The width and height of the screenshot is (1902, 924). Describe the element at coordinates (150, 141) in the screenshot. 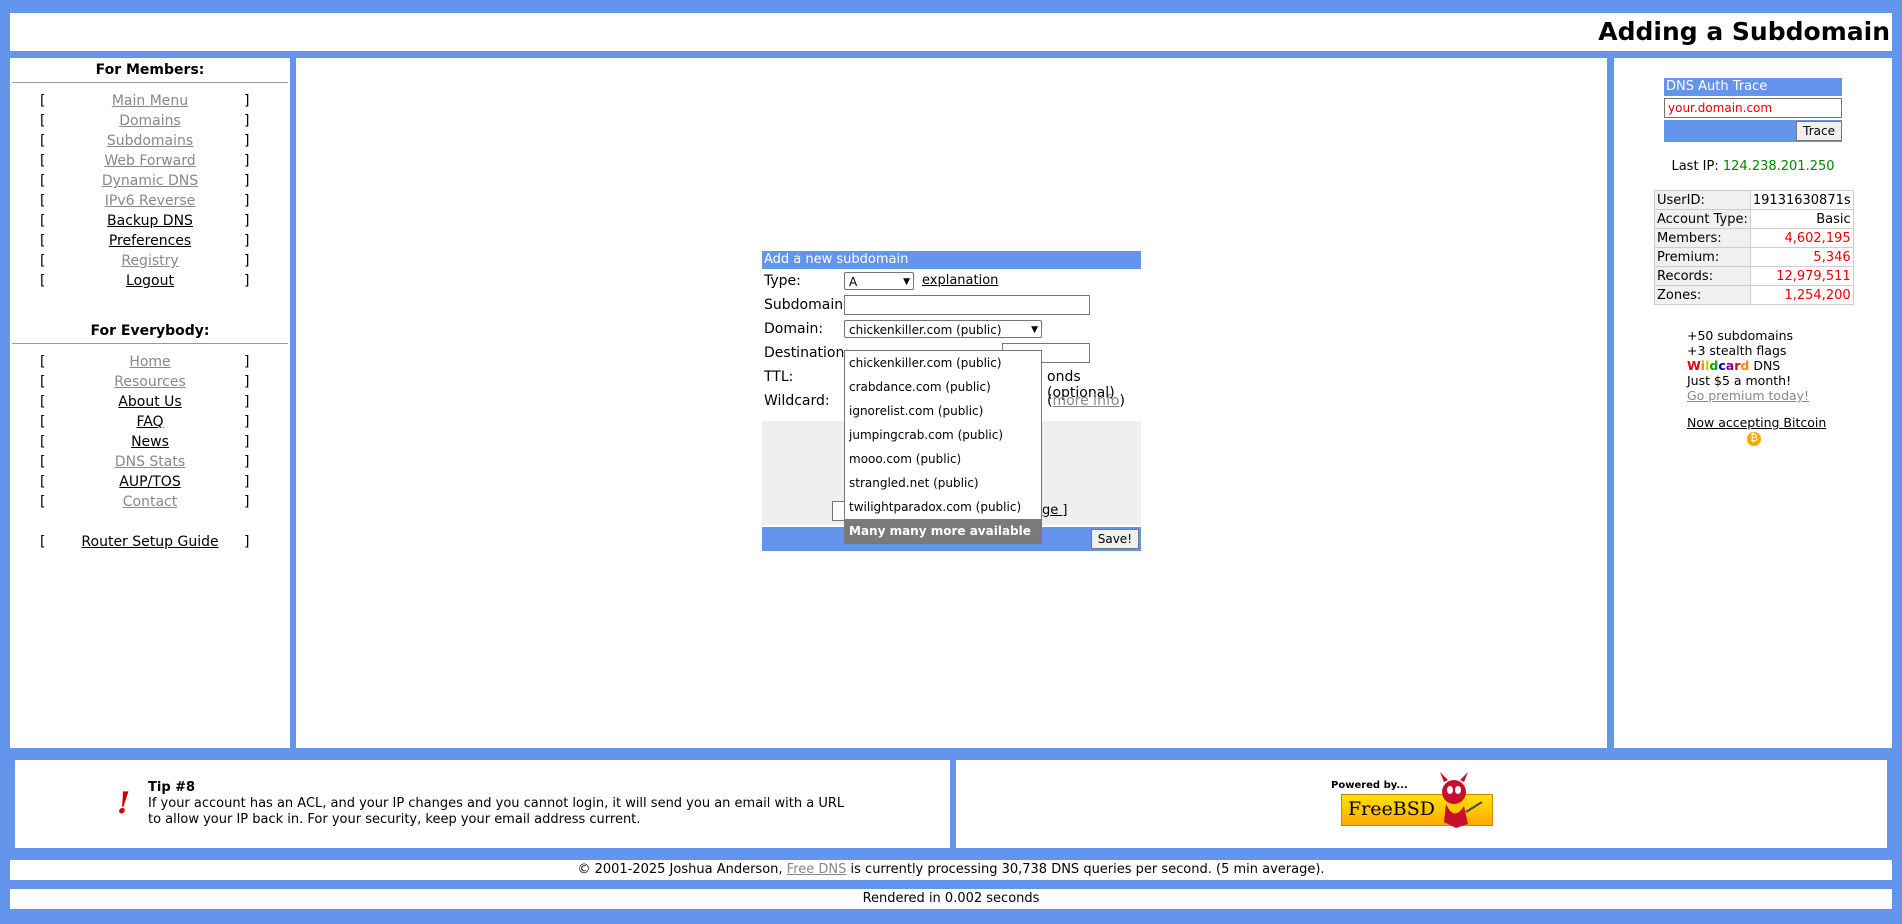

I see `sidebar-item-subdomains: Subdomains` at that location.